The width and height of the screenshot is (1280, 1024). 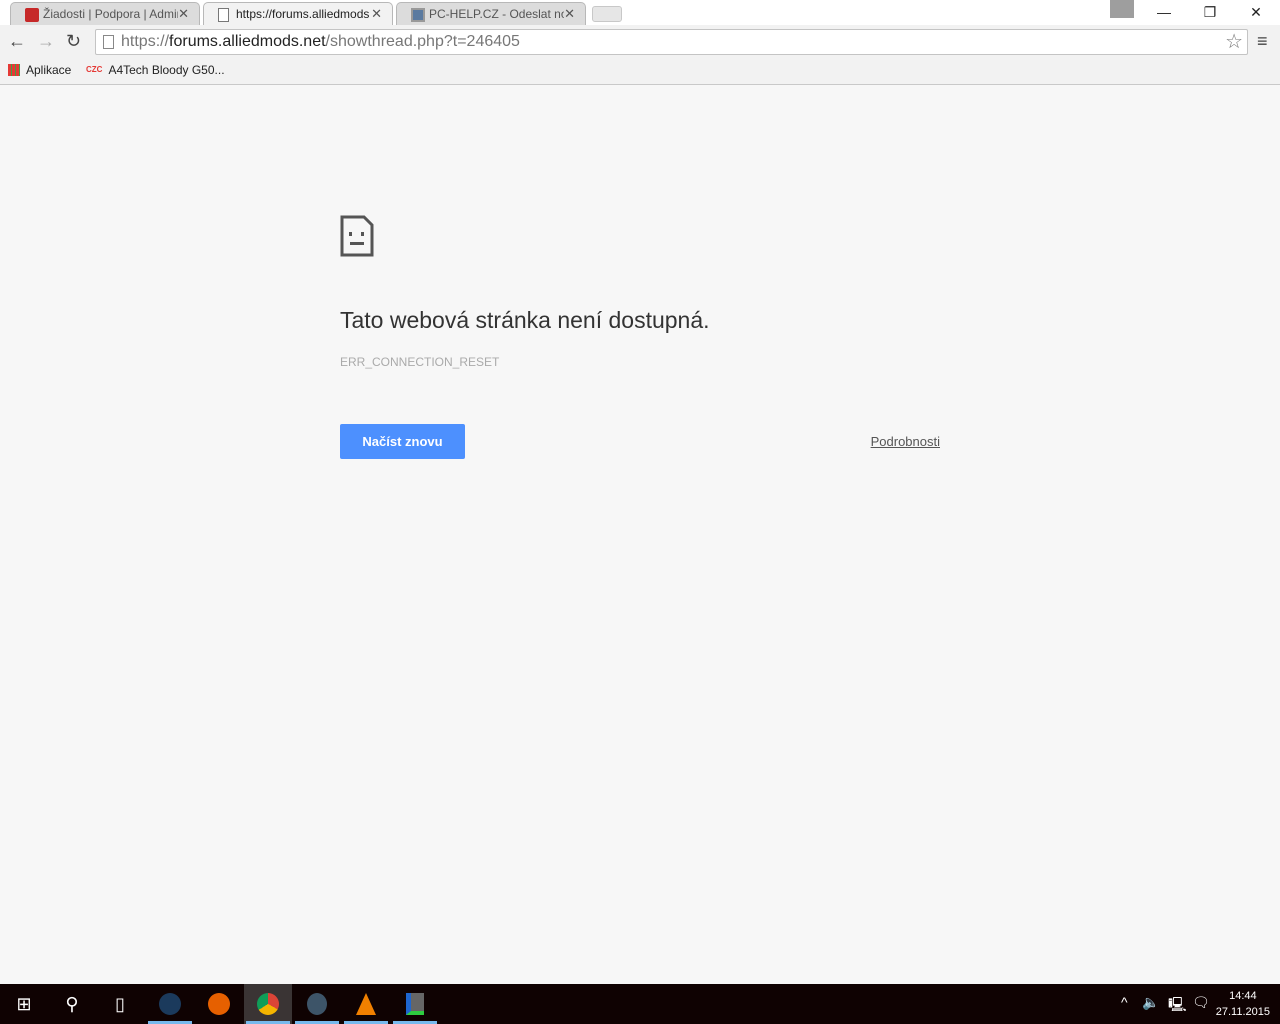 I want to click on reload-icon: ↻, so click(x=73, y=41).